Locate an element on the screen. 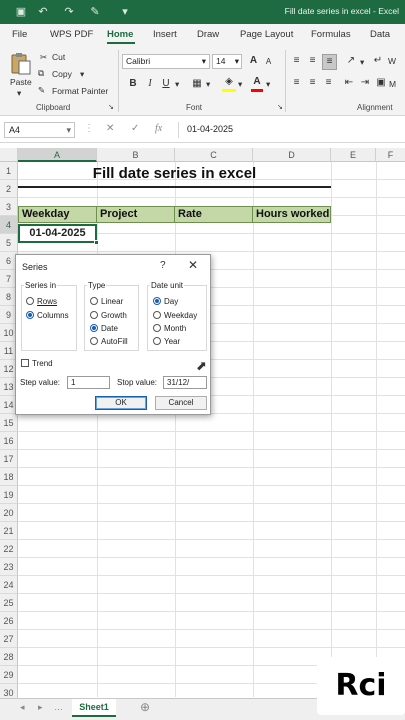 The image size is (405, 720). format-painter-brush-icon: ✎ is located at coordinates (41, 90).